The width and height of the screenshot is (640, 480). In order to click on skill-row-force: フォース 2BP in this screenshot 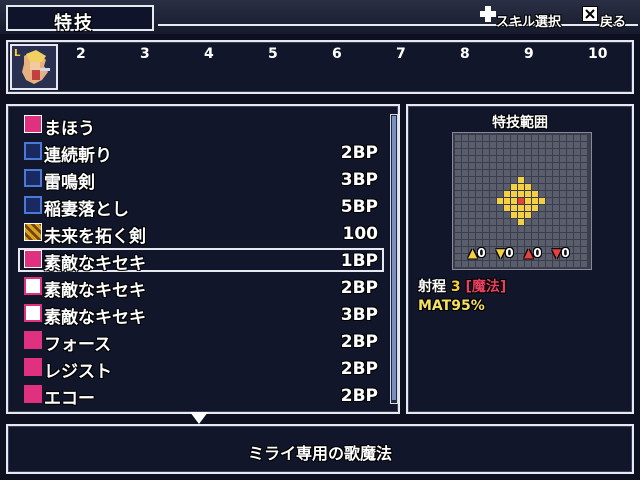, I will do `click(203, 341)`.